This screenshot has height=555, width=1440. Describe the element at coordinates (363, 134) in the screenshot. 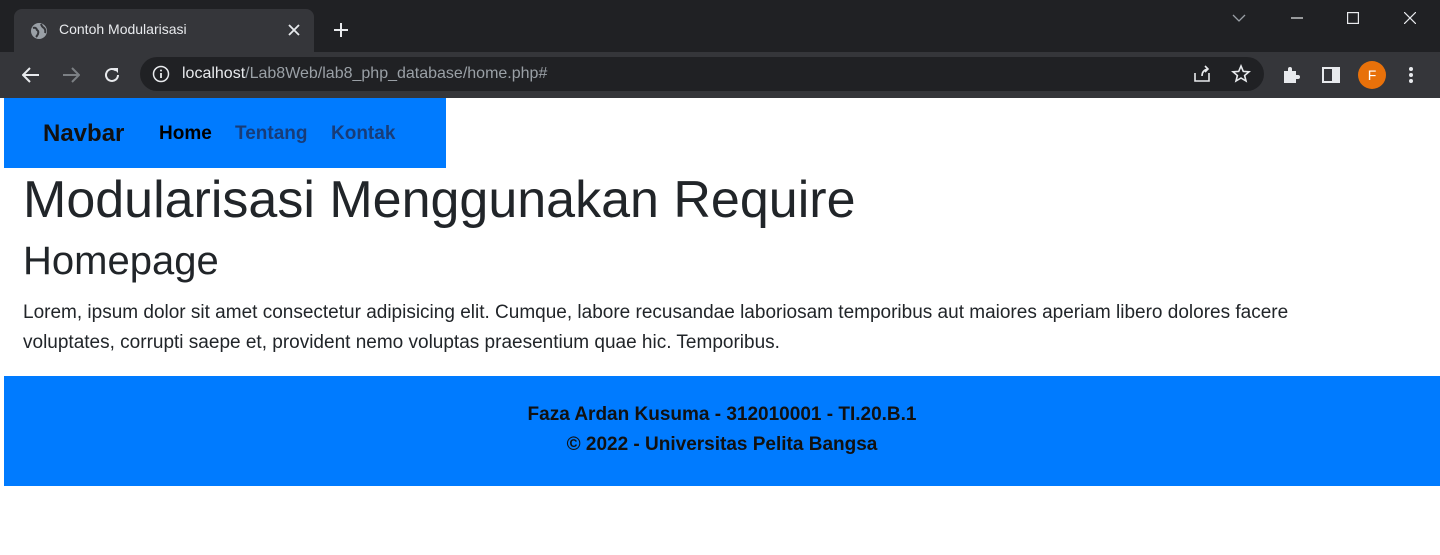

I see `nav-link-kontak: Kontak` at that location.